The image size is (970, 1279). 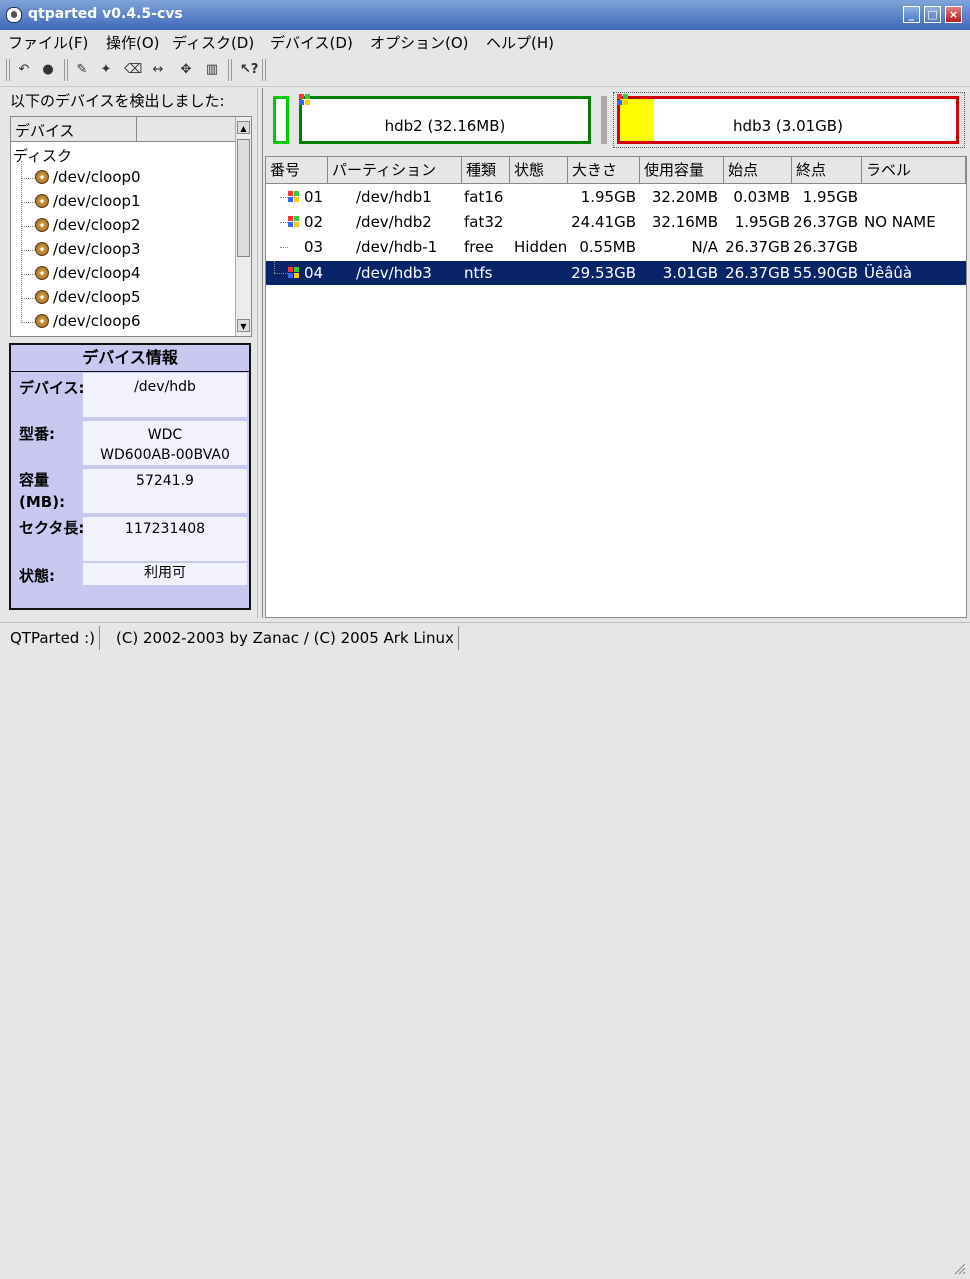 What do you see at coordinates (704, 247) in the screenshot?
I see `cell-used: N/A` at bounding box center [704, 247].